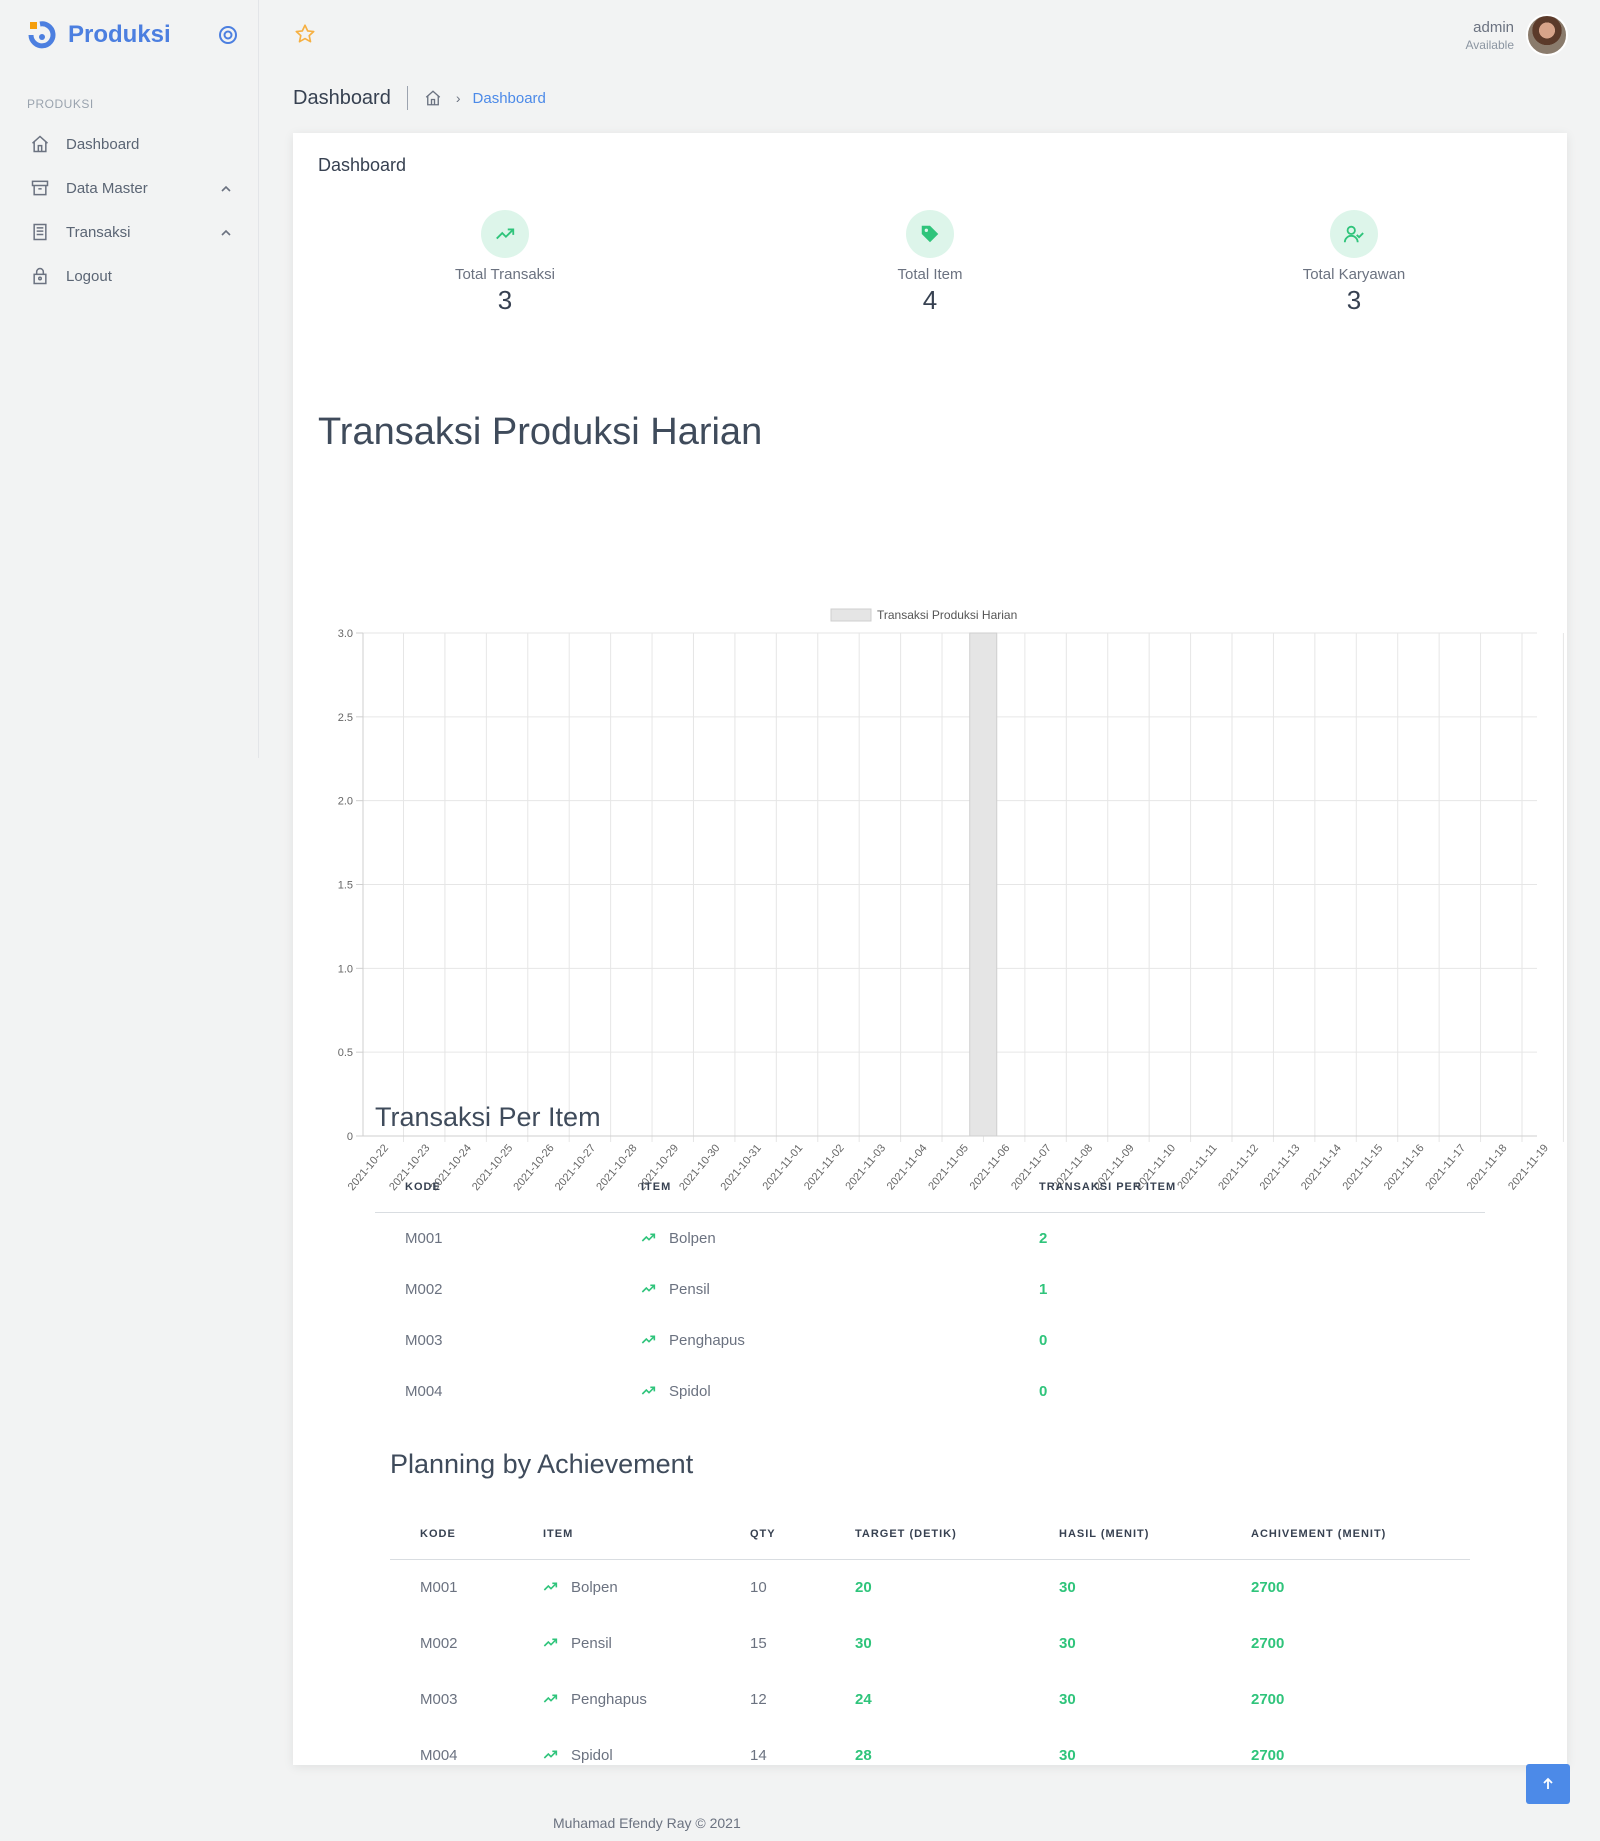 The width and height of the screenshot is (1600, 1841). I want to click on table-row: M002 Pensil 15 30 30 2700, so click(930, 1643).